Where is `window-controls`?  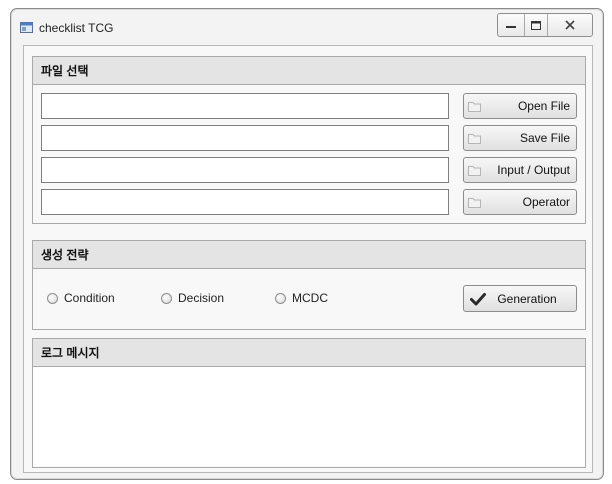
window-controls is located at coordinates (545, 25).